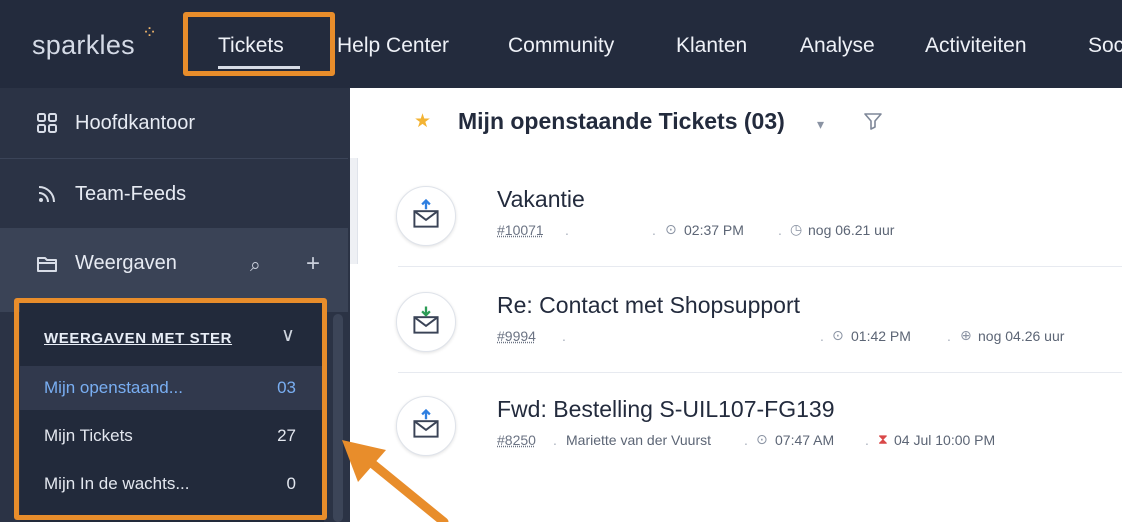  Describe the element at coordinates (714, 230) in the screenshot. I see `ticket-time: 02:37 PM` at that location.